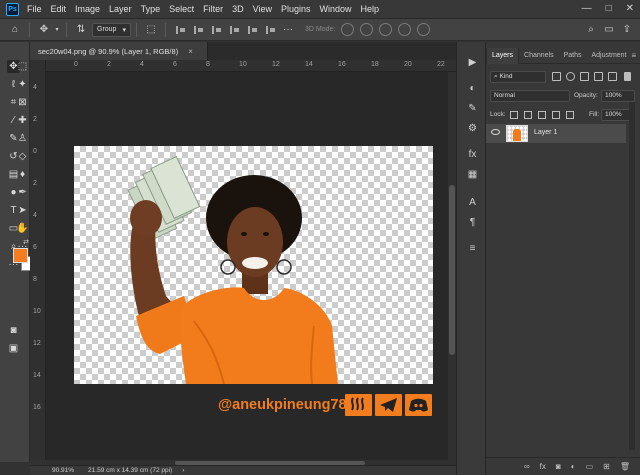 The image size is (640, 475). What do you see at coordinates (151, 30) in the screenshot?
I see `transform-controls-icon: ⬚` at bounding box center [151, 30].